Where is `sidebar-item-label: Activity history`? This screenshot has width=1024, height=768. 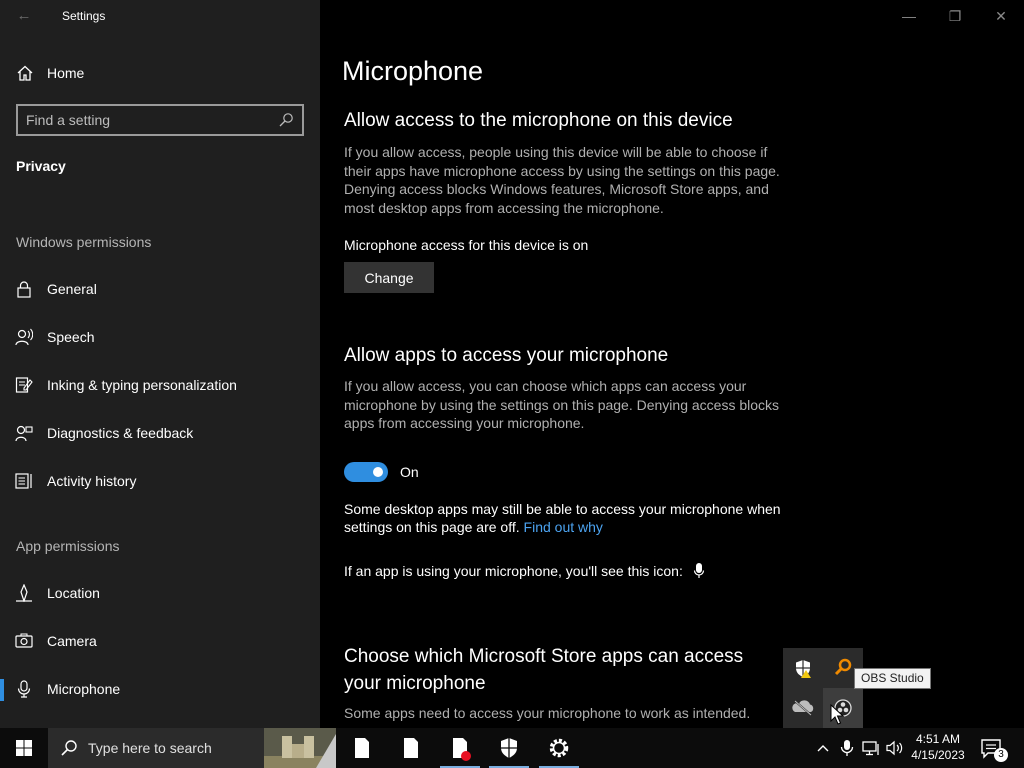 sidebar-item-label: Activity history is located at coordinates (92, 481).